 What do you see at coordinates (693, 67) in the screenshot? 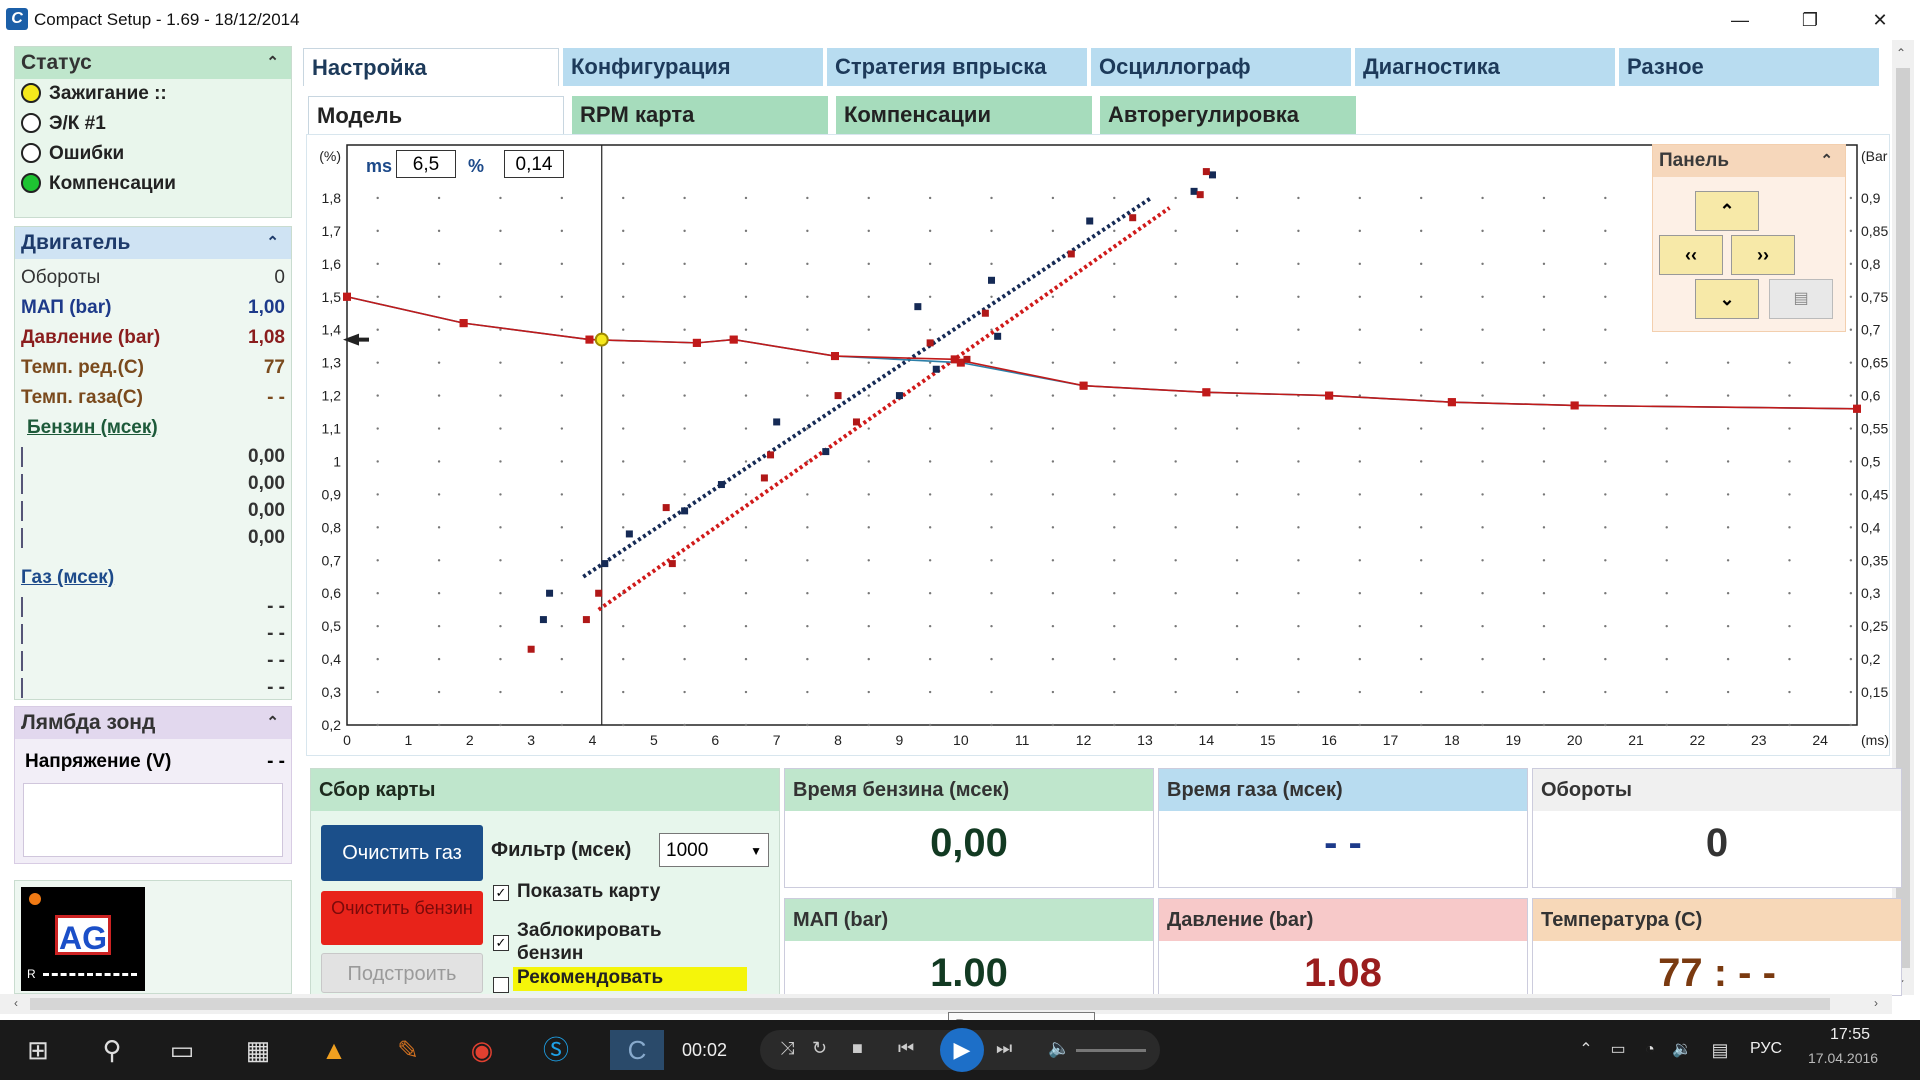
I see `tab-main-1: Конфигурация` at bounding box center [693, 67].